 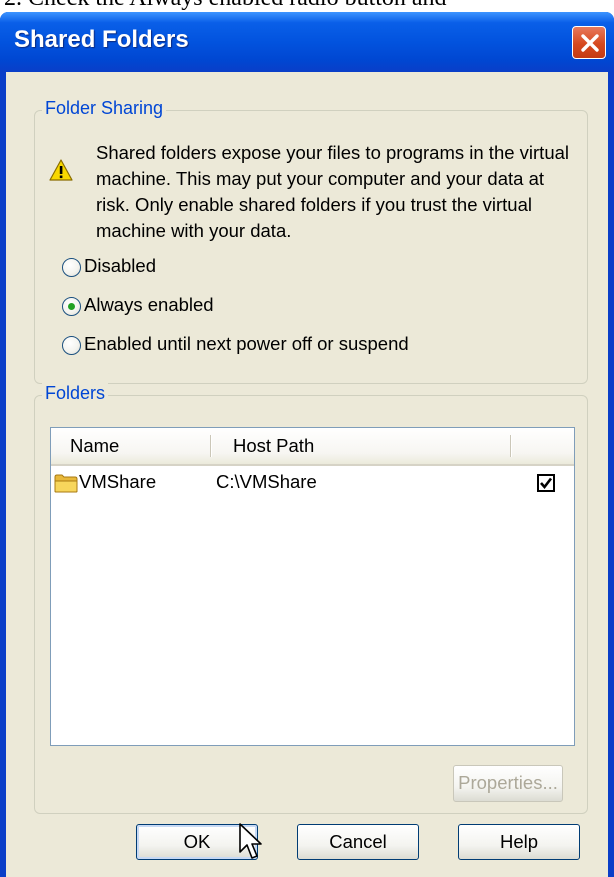 What do you see at coordinates (149, 304) in the screenshot?
I see `radio-label: Always enabled` at bounding box center [149, 304].